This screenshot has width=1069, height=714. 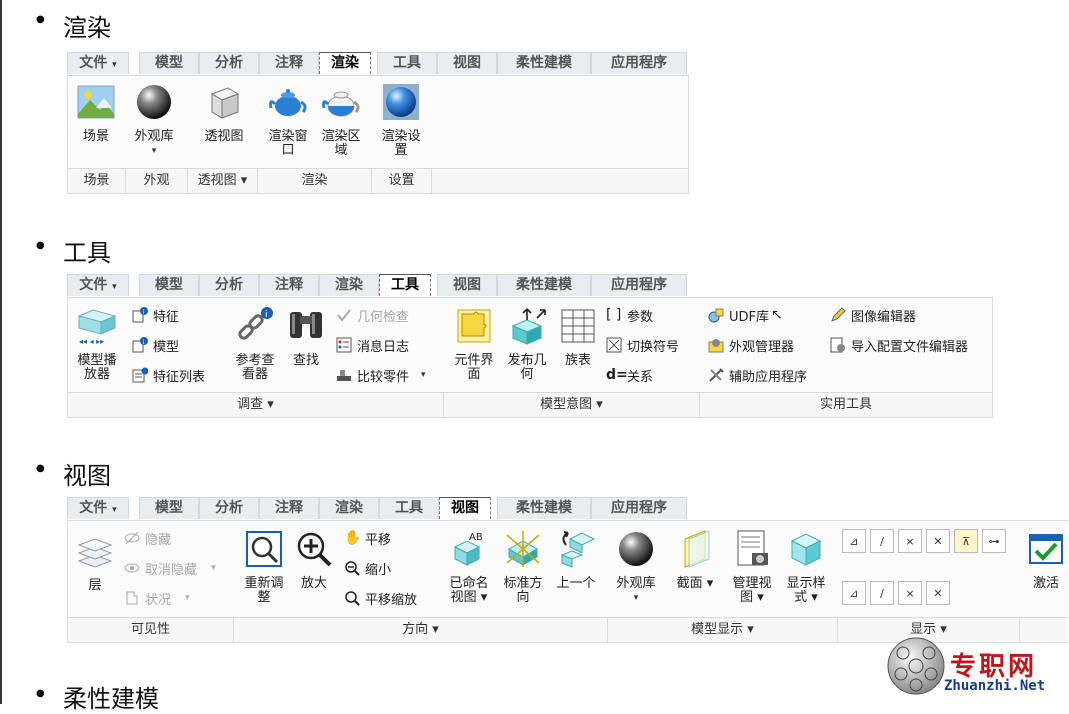 What do you see at coordinates (527, 344) in the screenshot?
I see `publish-geometry-button: 发布几 何` at bounding box center [527, 344].